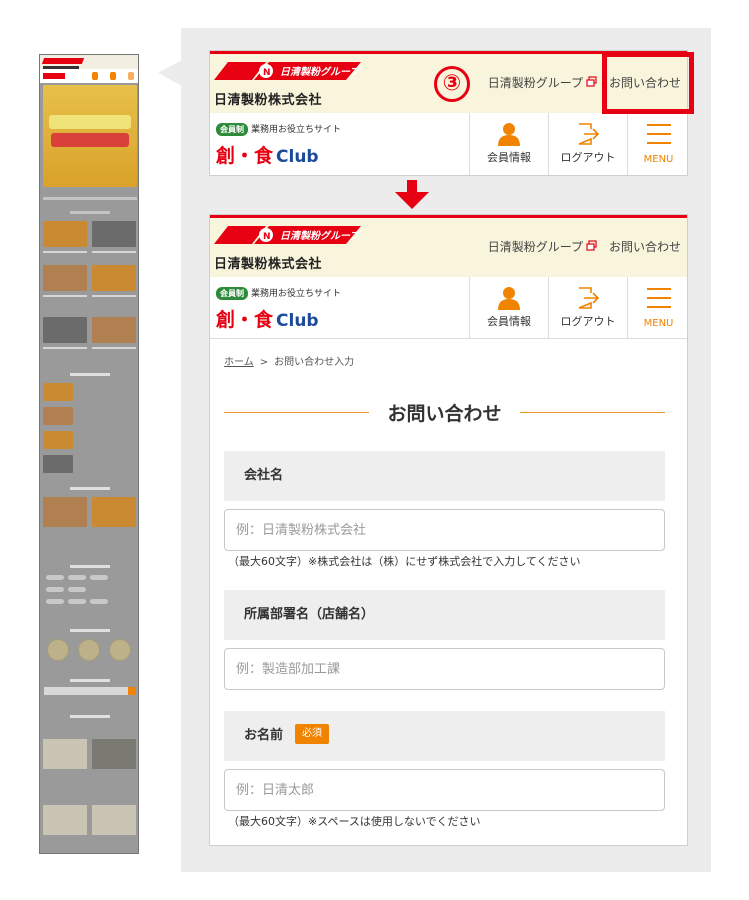 The width and height of the screenshot is (749, 900). What do you see at coordinates (444, 476) in the screenshot?
I see `company-field-label: 会社名` at bounding box center [444, 476].